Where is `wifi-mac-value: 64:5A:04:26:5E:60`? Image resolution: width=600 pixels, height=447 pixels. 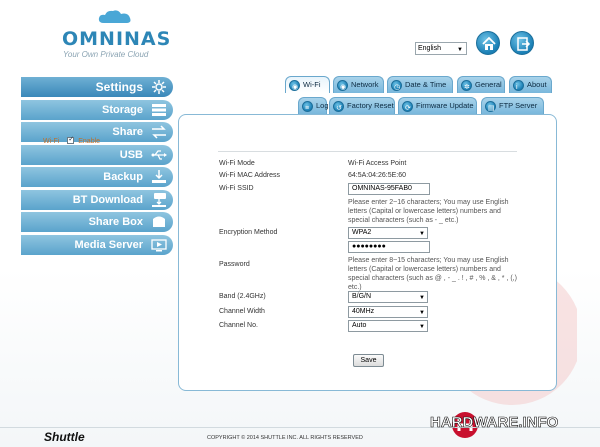 wifi-mac-value: 64:5A:04:26:5E:60 is located at coordinates (377, 175).